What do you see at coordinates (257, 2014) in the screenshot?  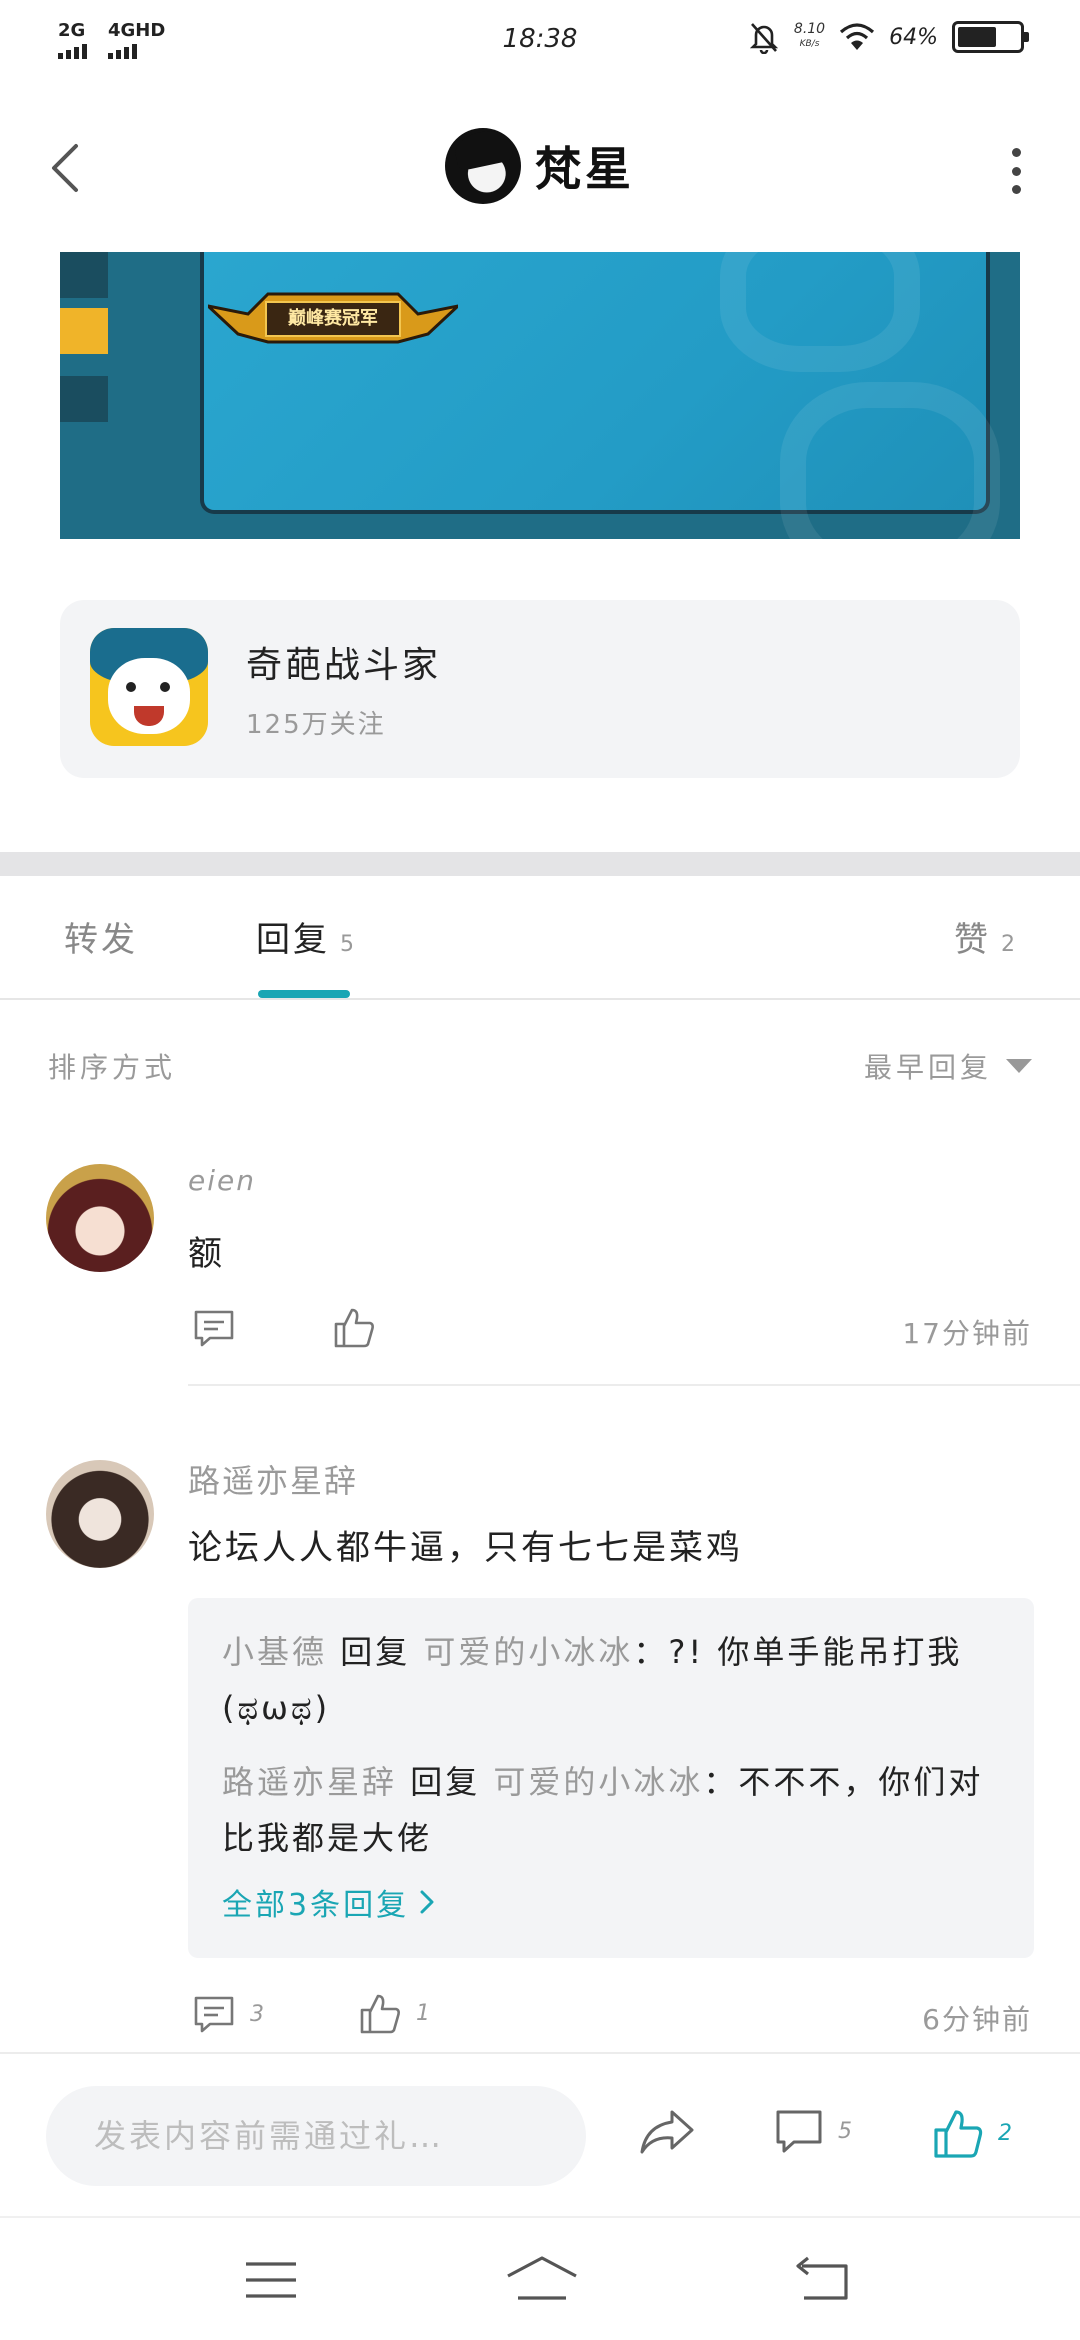 I see `reply-count: 3` at bounding box center [257, 2014].